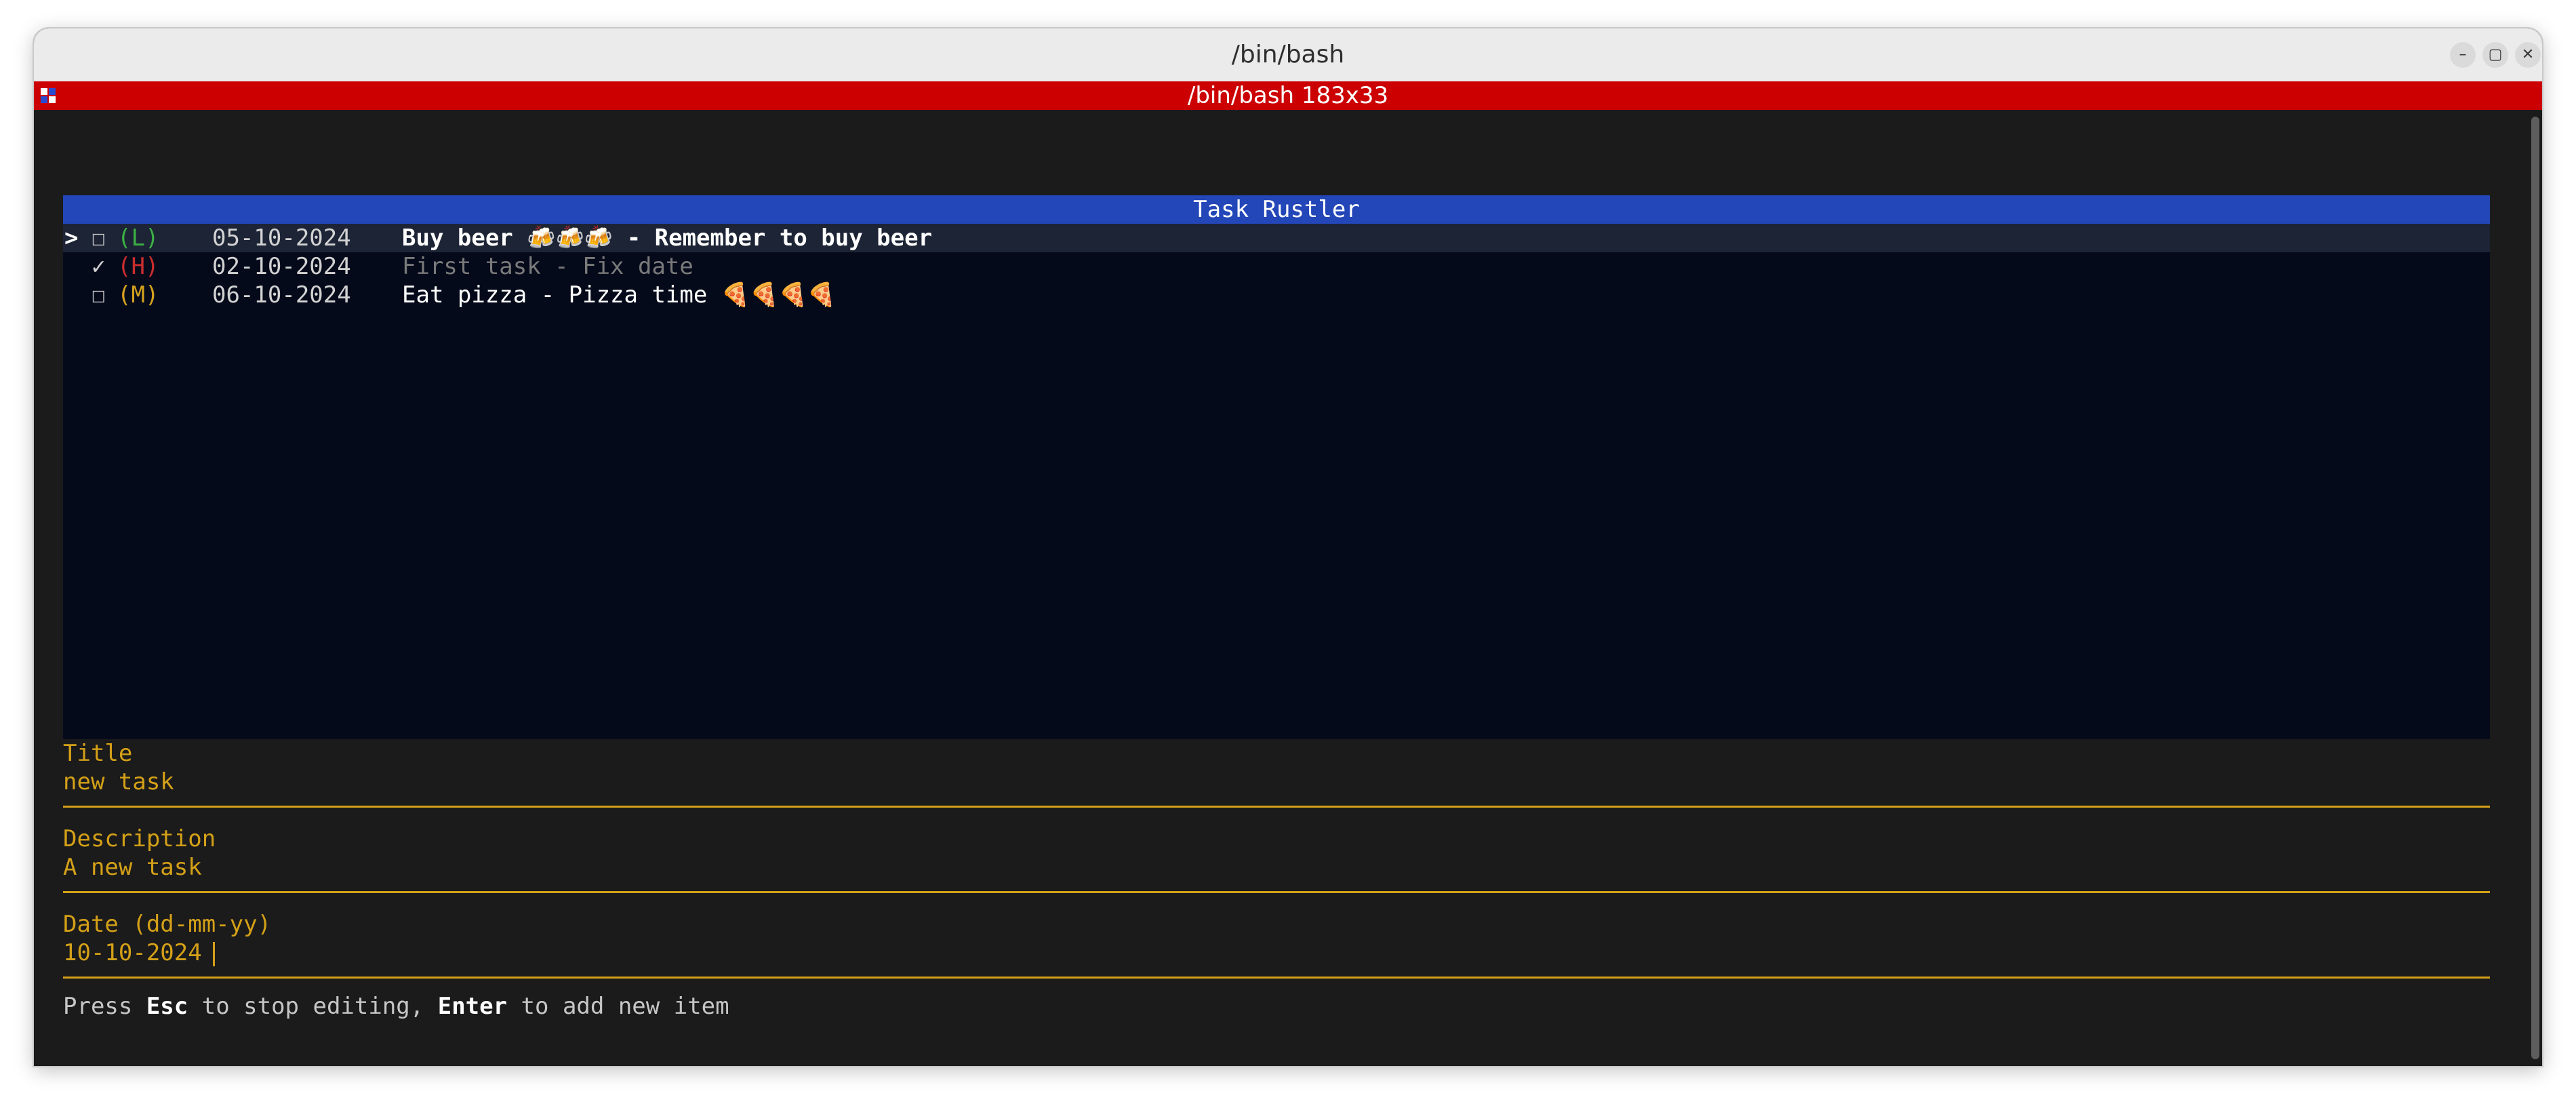  Describe the element at coordinates (139, 838) in the screenshot. I see `description-label: Description` at that location.